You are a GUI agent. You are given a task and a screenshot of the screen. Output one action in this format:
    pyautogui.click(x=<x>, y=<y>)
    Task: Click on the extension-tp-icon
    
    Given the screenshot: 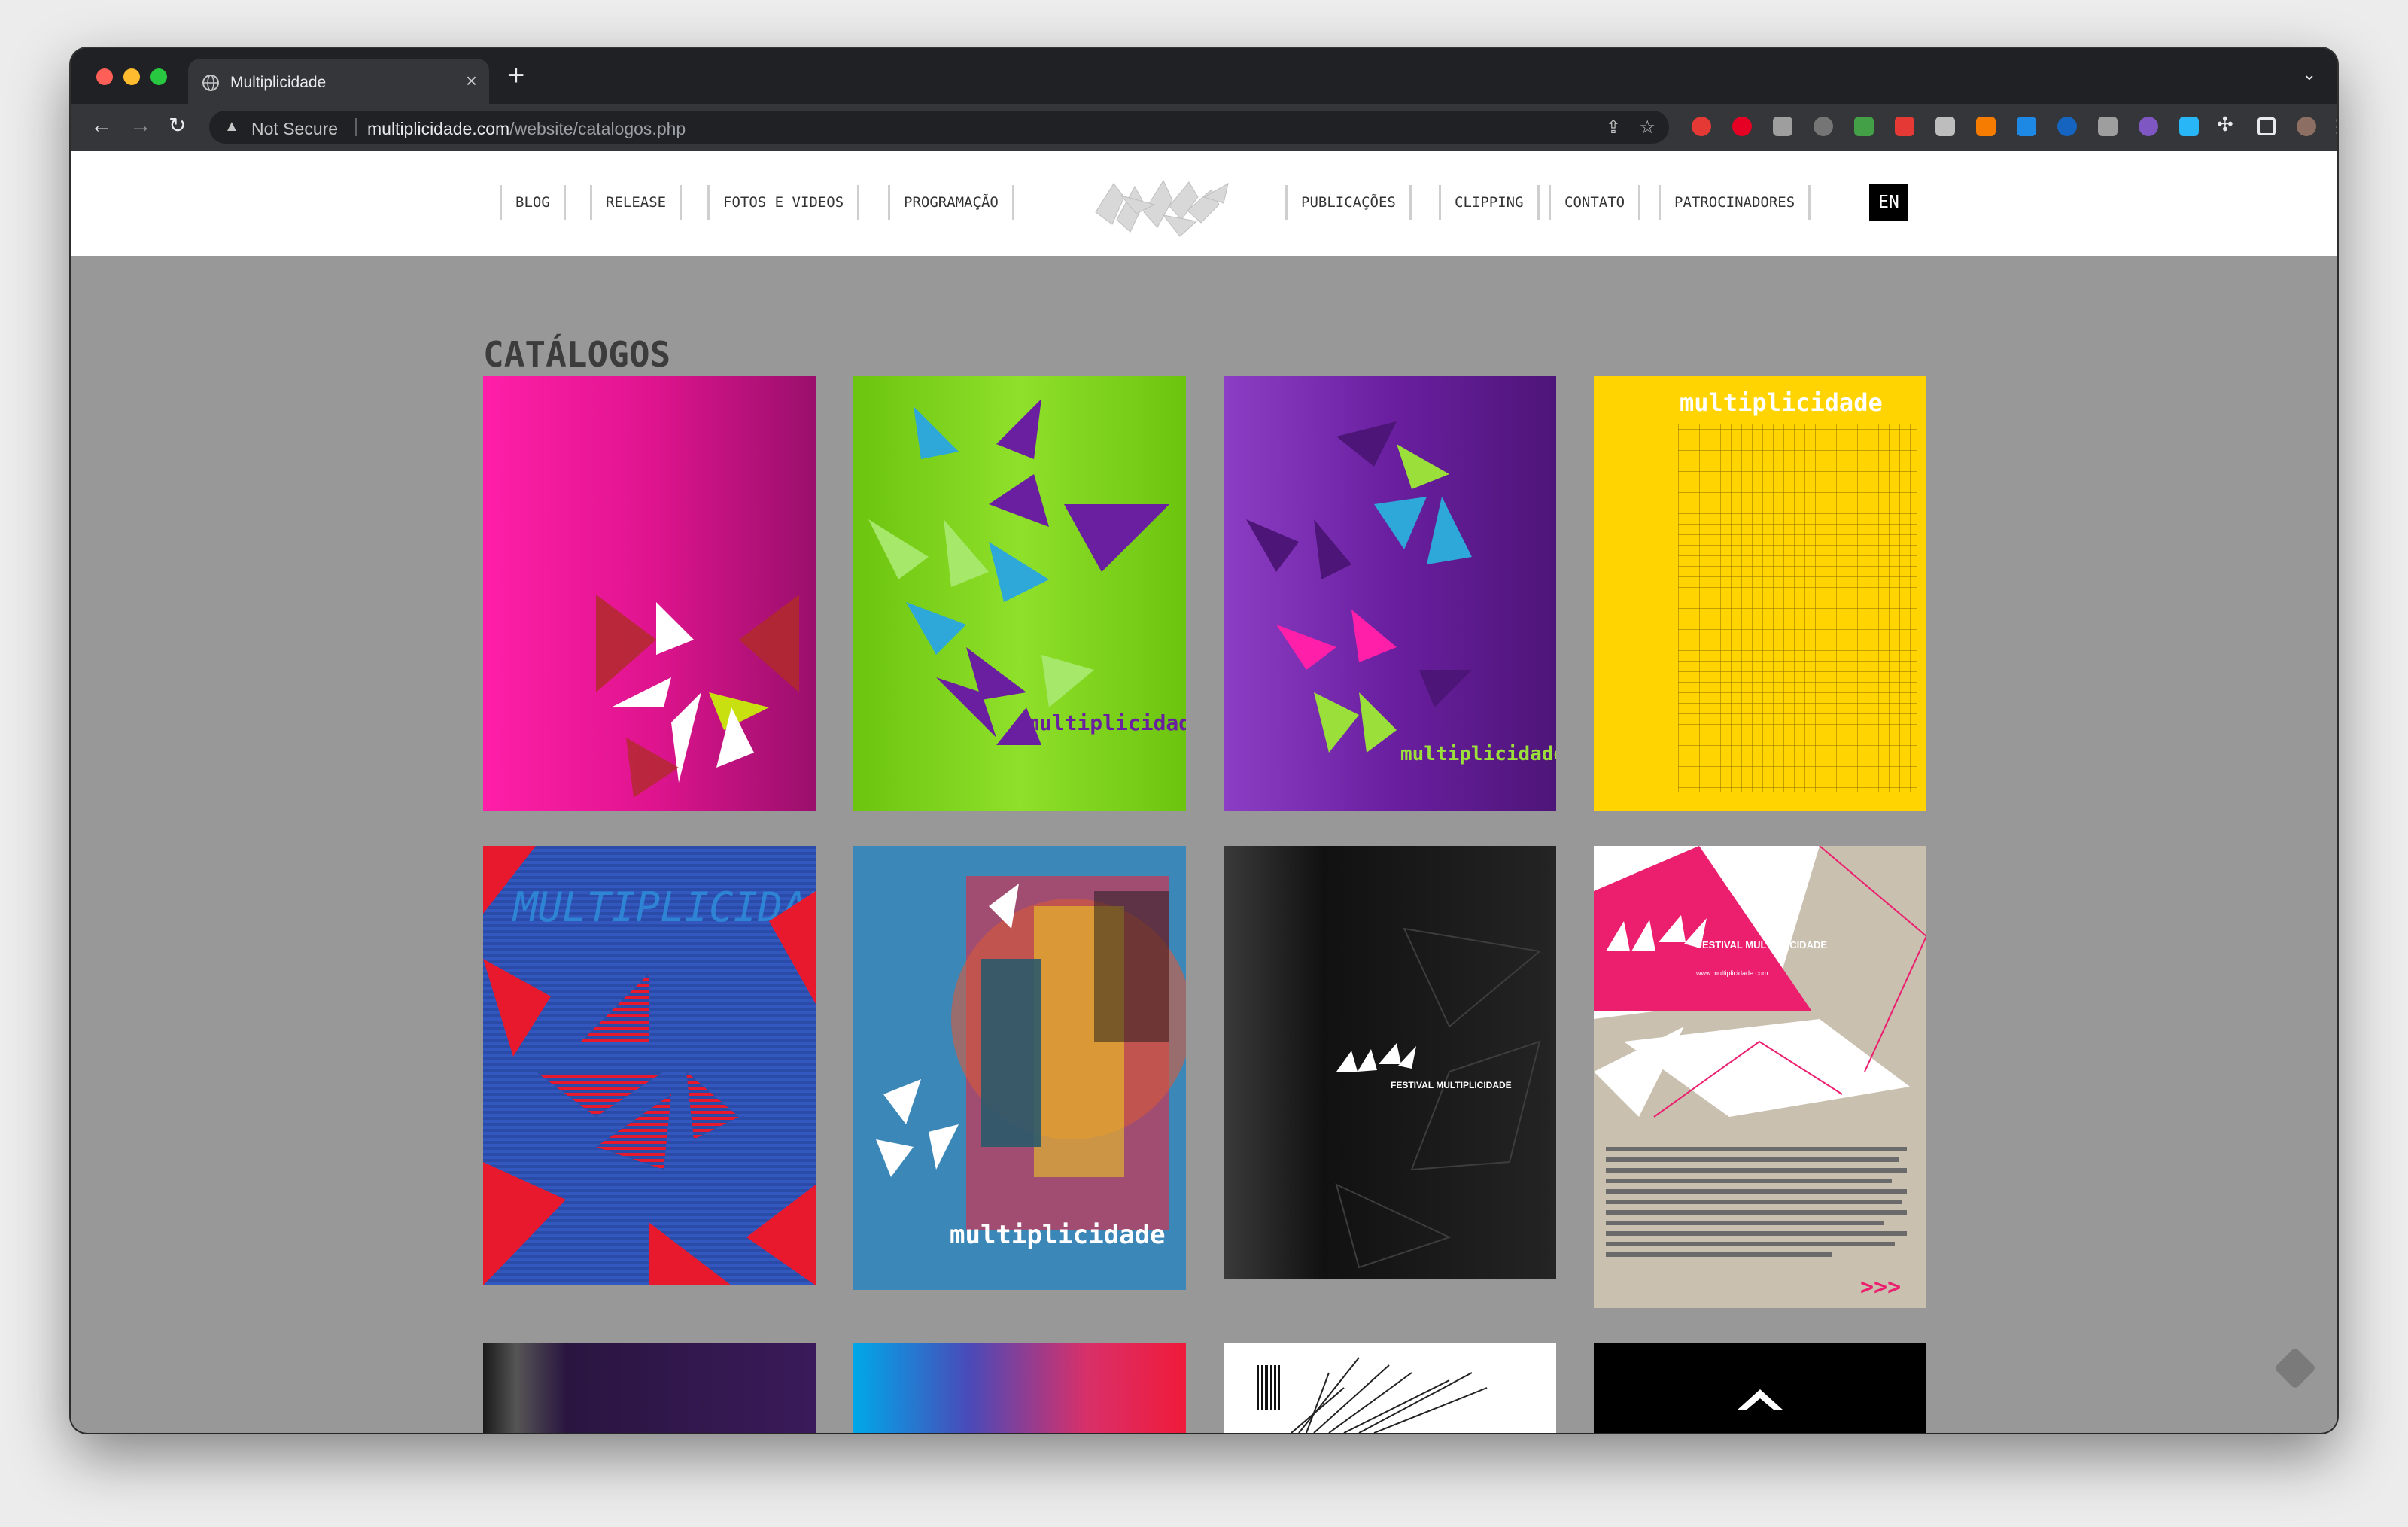 What is the action you would take?
    pyautogui.click(x=1904, y=126)
    